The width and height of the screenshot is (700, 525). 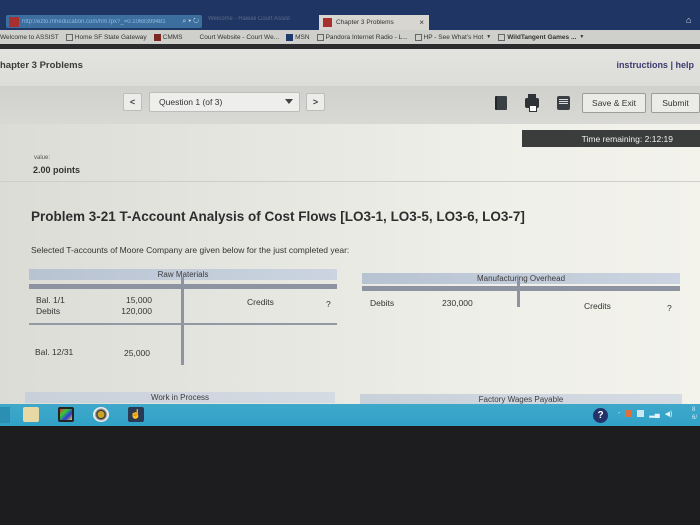 I want to click on pandora-icon, so click(x=320, y=37).